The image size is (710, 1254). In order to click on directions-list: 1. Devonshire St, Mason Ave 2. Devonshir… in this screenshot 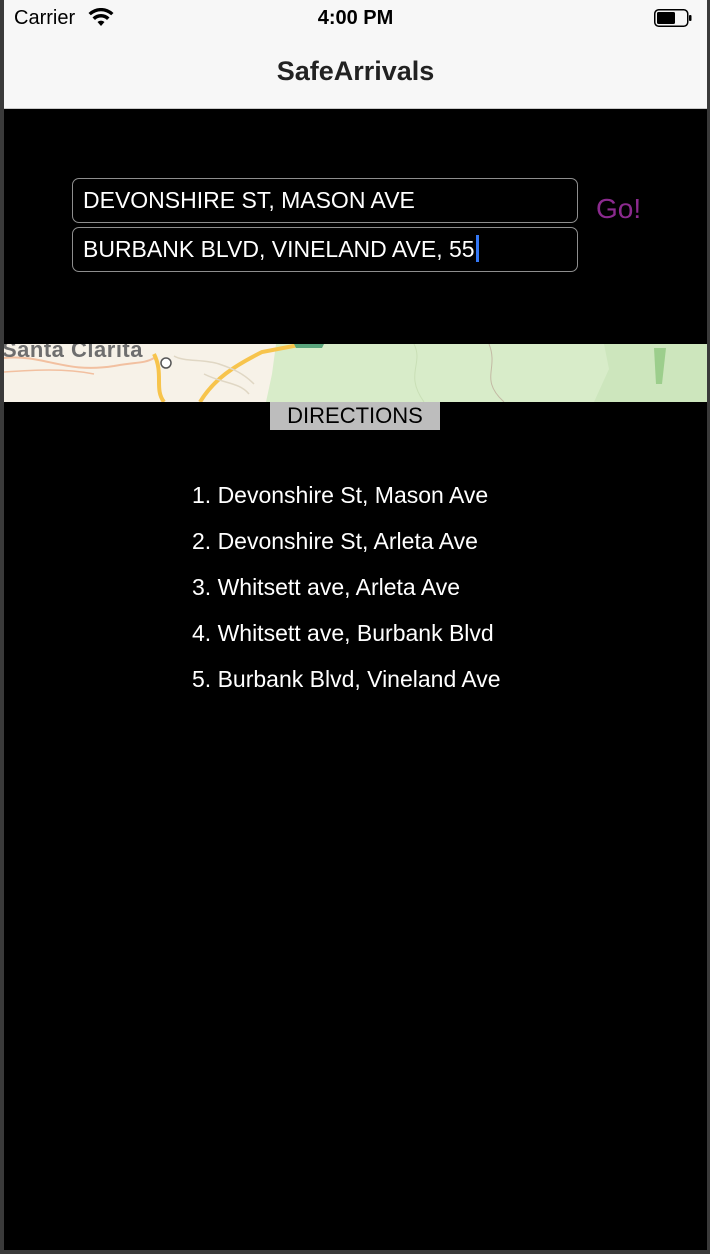, I will do `click(346, 595)`.